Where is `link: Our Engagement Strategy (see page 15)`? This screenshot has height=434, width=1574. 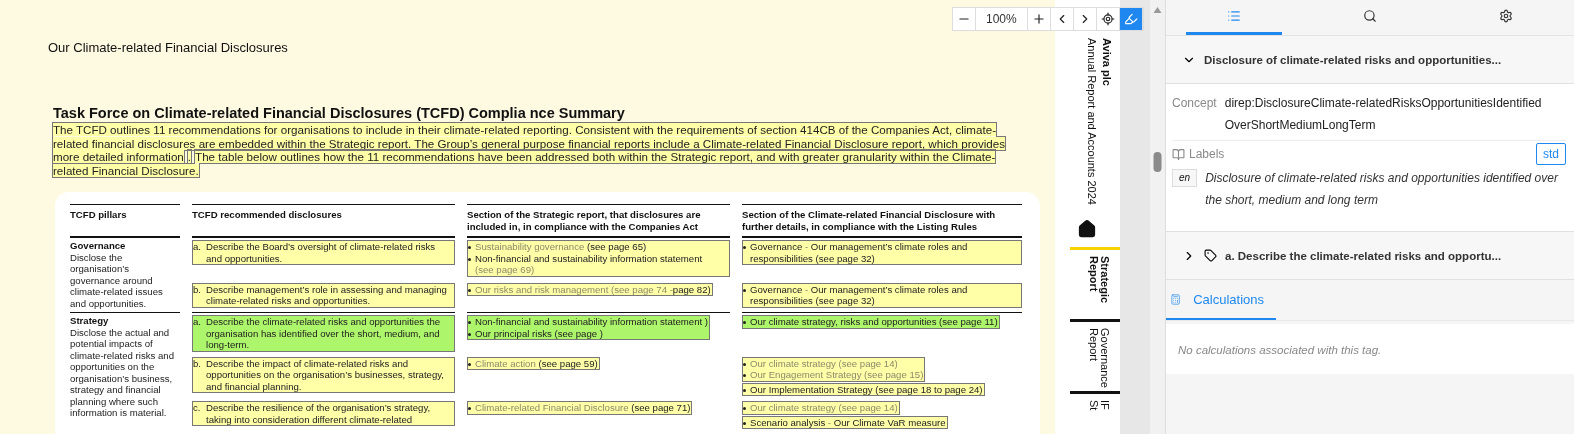
link: Our Engagement Strategy (see page 15) is located at coordinates (837, 374).